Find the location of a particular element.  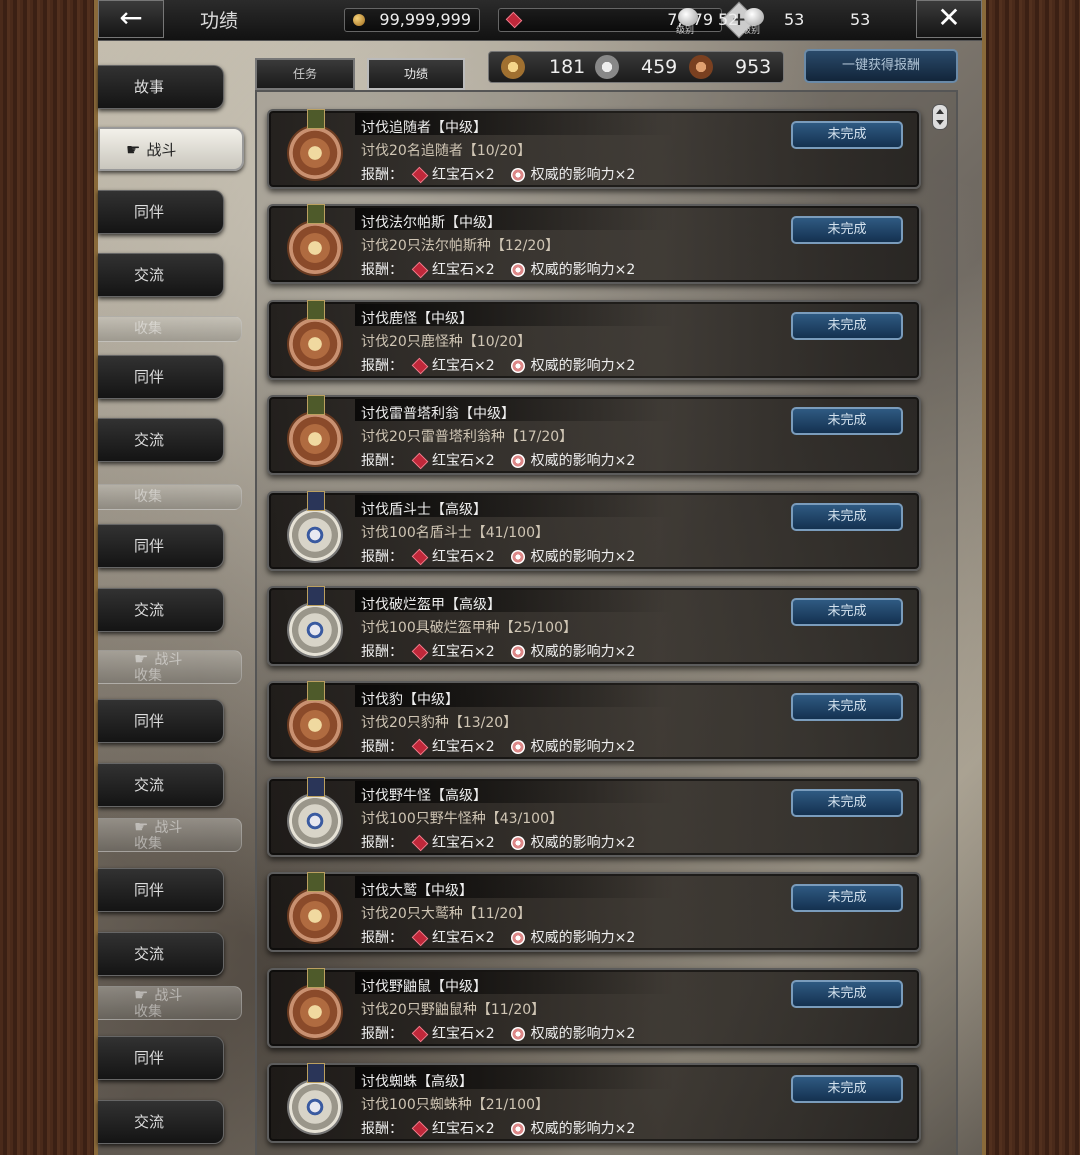

merit-title: 讨伐鹿怪【中级】 is located at coordinates (417, 319).